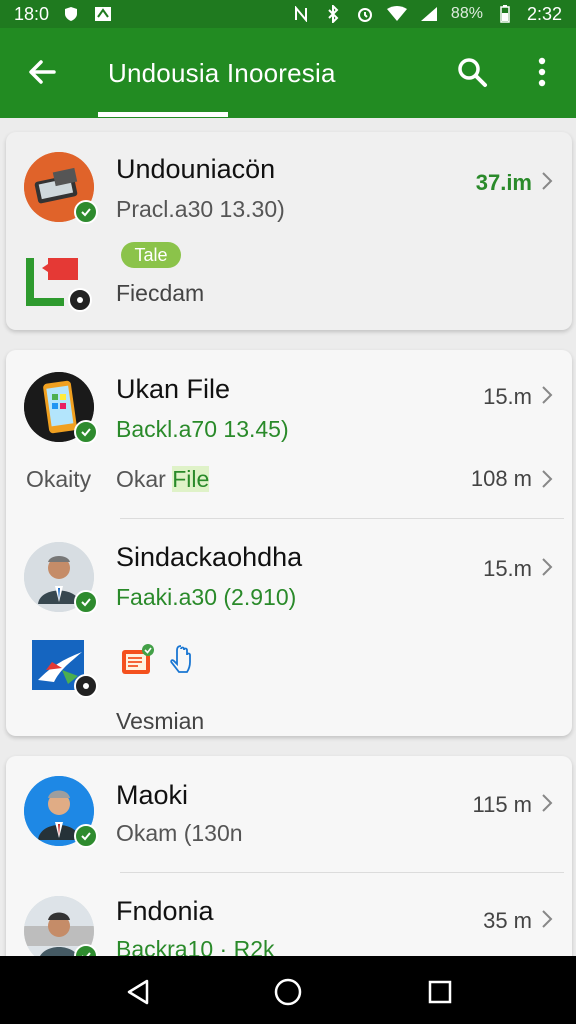  I want to click on contact-name: Undouniacön, so click(196, 169).